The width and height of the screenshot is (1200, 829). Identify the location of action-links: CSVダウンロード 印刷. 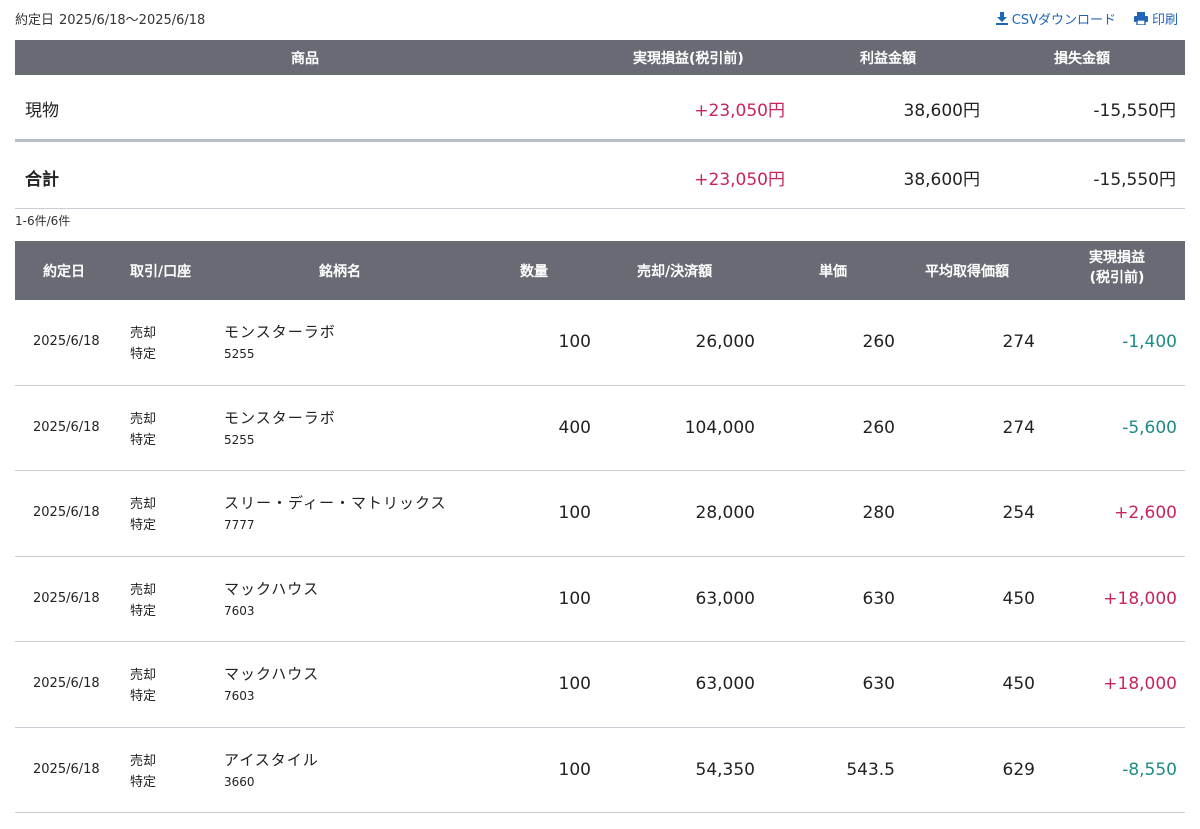
(1086, 18).